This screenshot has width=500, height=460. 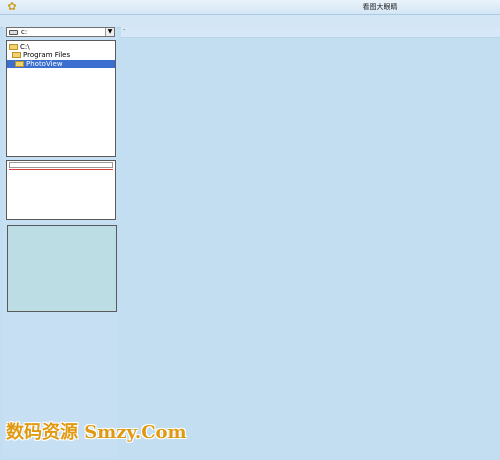 I want to click on tree-item-program-files: Program Files, so click(x=61, y=55).